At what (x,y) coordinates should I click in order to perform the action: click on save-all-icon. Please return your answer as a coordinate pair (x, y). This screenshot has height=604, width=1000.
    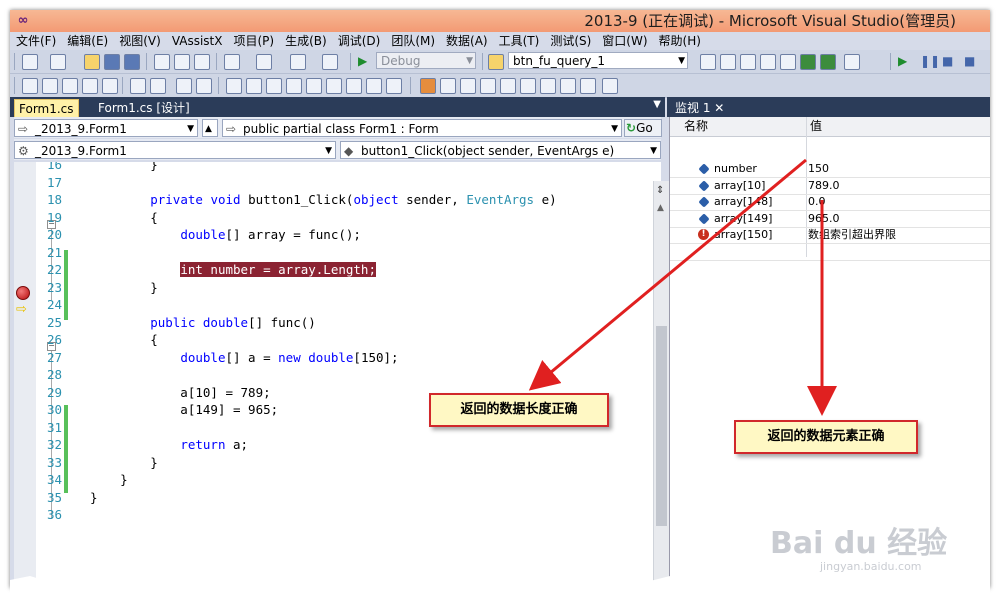
    Looking at the image, I should click on (132, 62).